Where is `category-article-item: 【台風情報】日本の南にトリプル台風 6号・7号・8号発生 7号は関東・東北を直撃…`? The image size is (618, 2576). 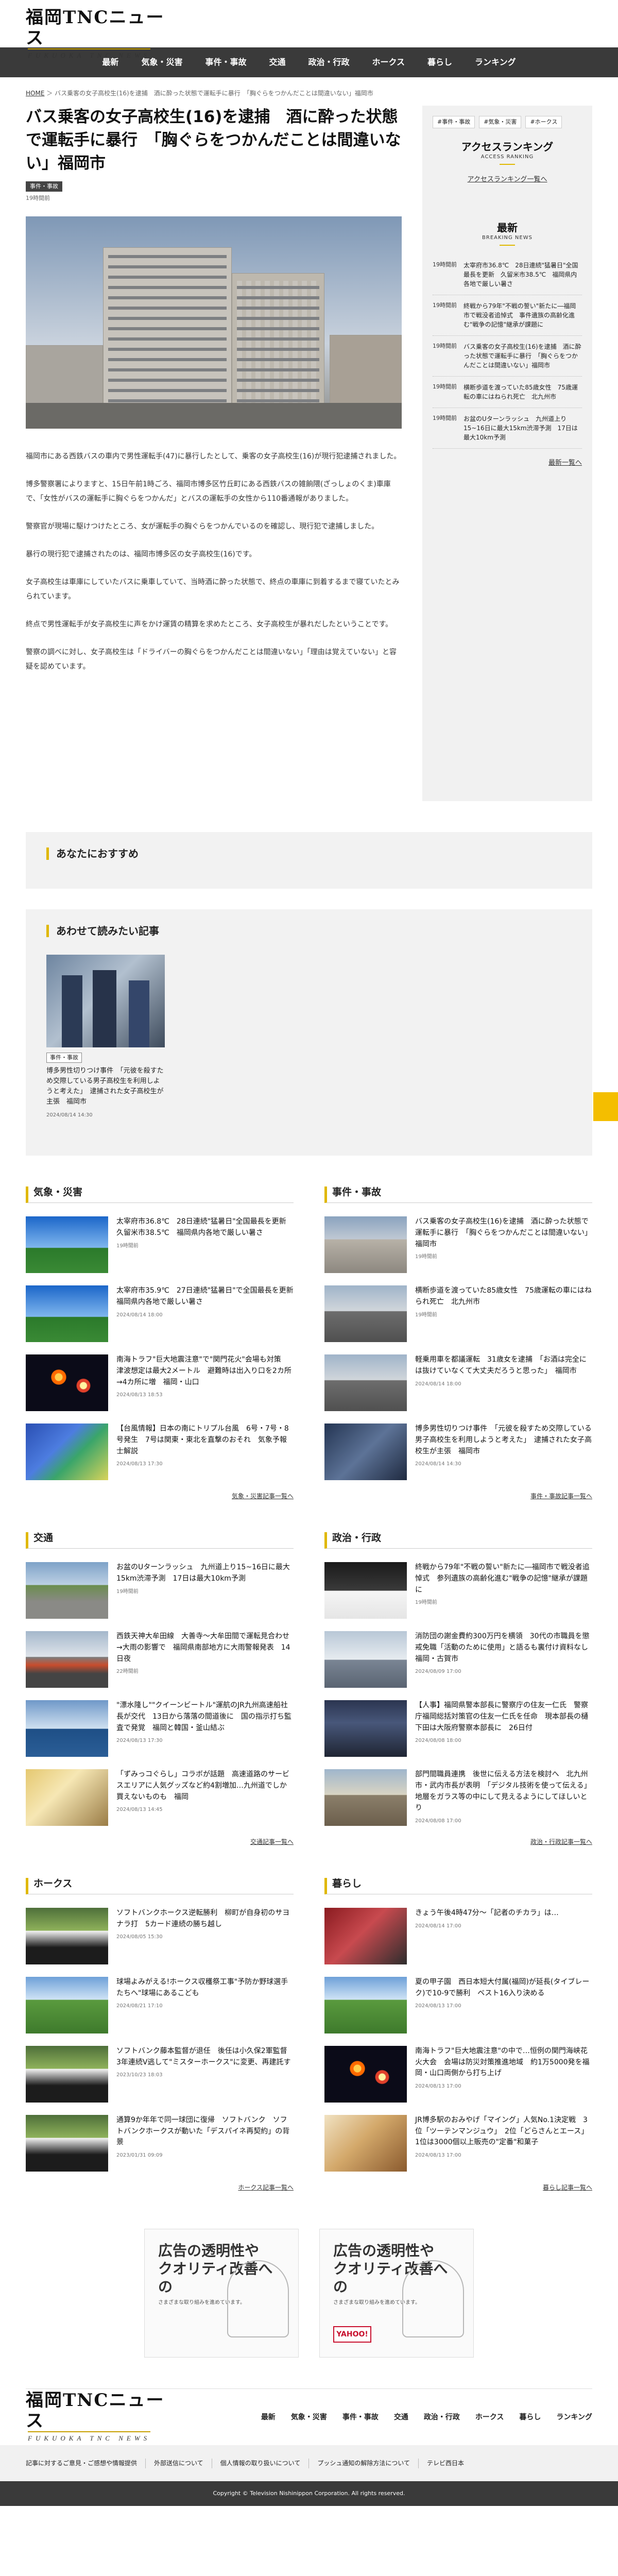
category-article-item: 【台風情報】日本の南にトリプル台風 6号・7号・8号発生 7号は関東・東北を直撃… is located at coordinates (160, 1451).